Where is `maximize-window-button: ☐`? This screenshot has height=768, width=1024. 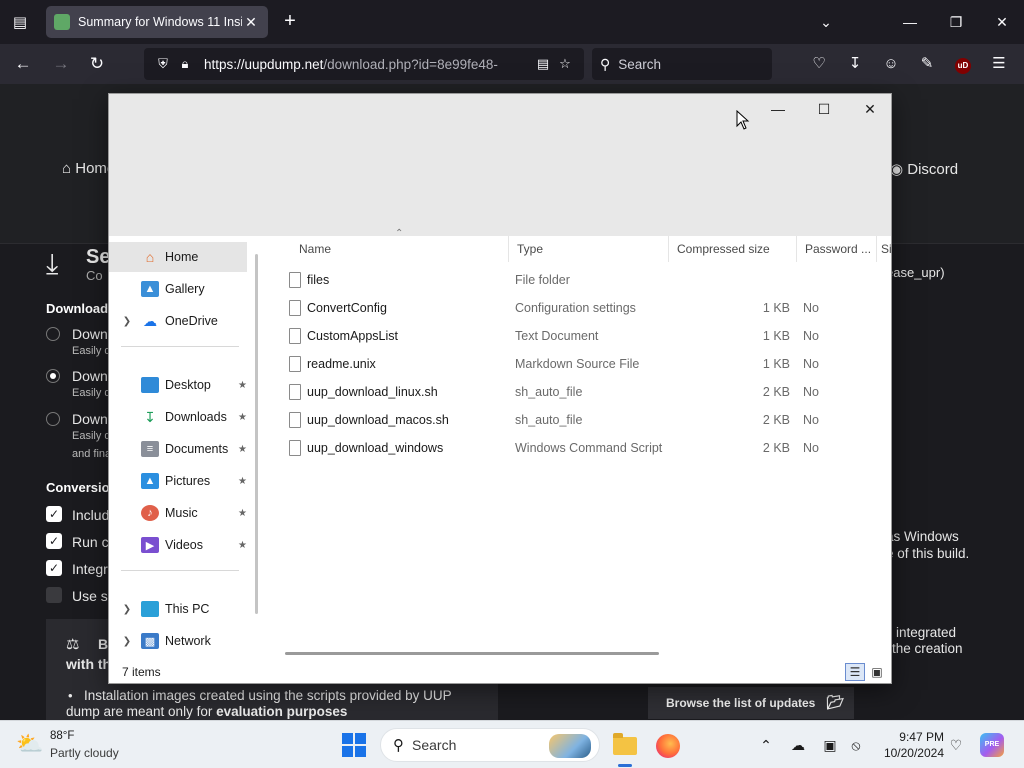
maximize-window-button: ☐ is located at coordinates (824, 109).